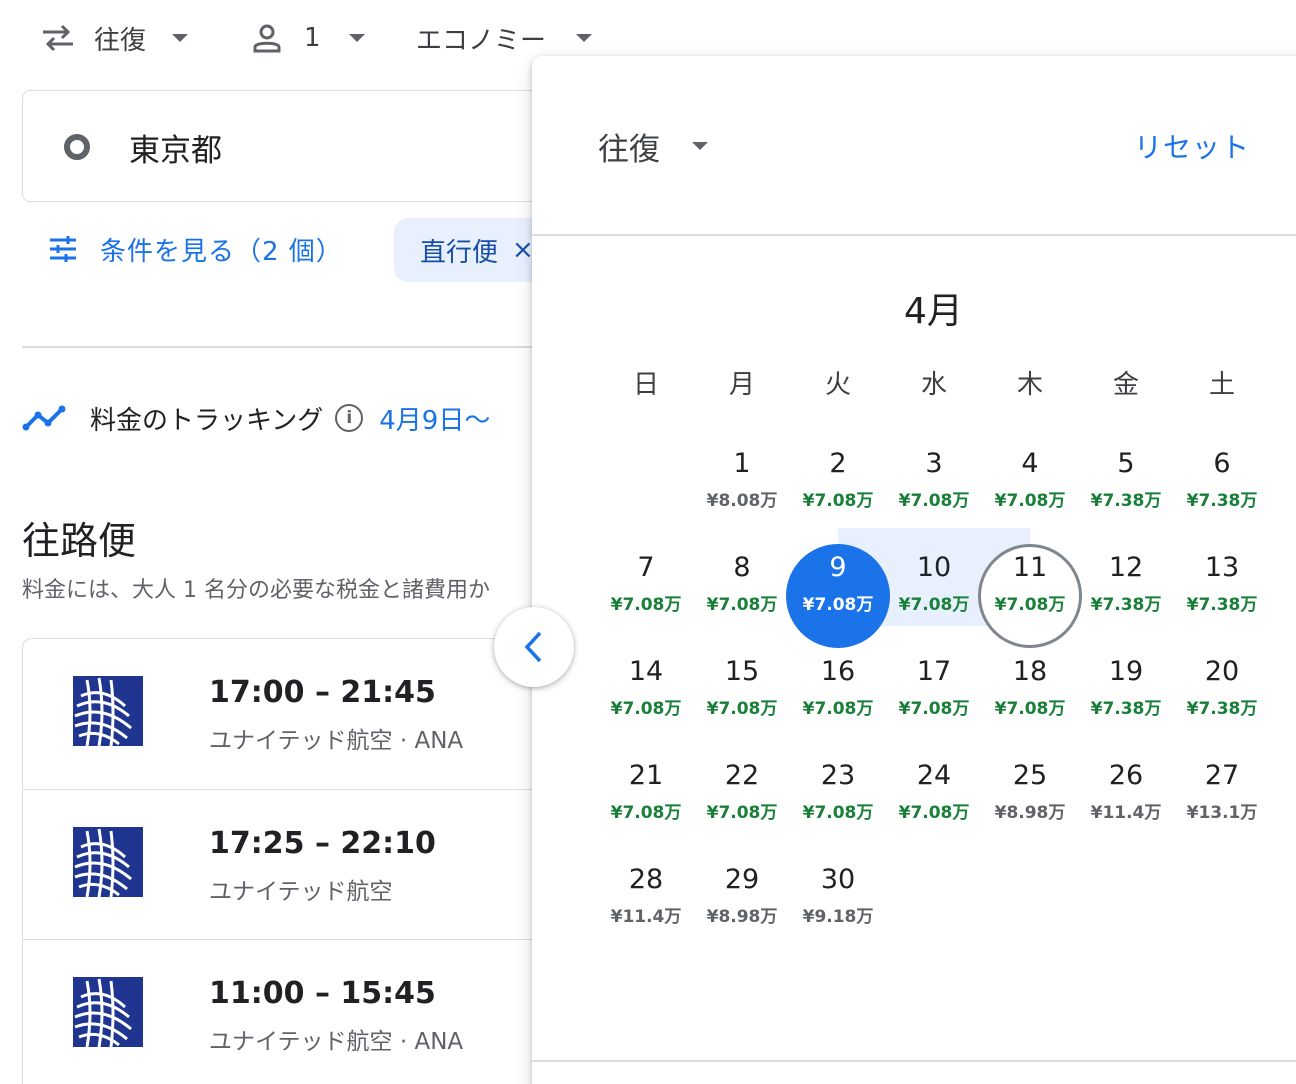  Describe the element at coordinates (1126, 463) in the screenshot. I see `day-number: 5` at that location.